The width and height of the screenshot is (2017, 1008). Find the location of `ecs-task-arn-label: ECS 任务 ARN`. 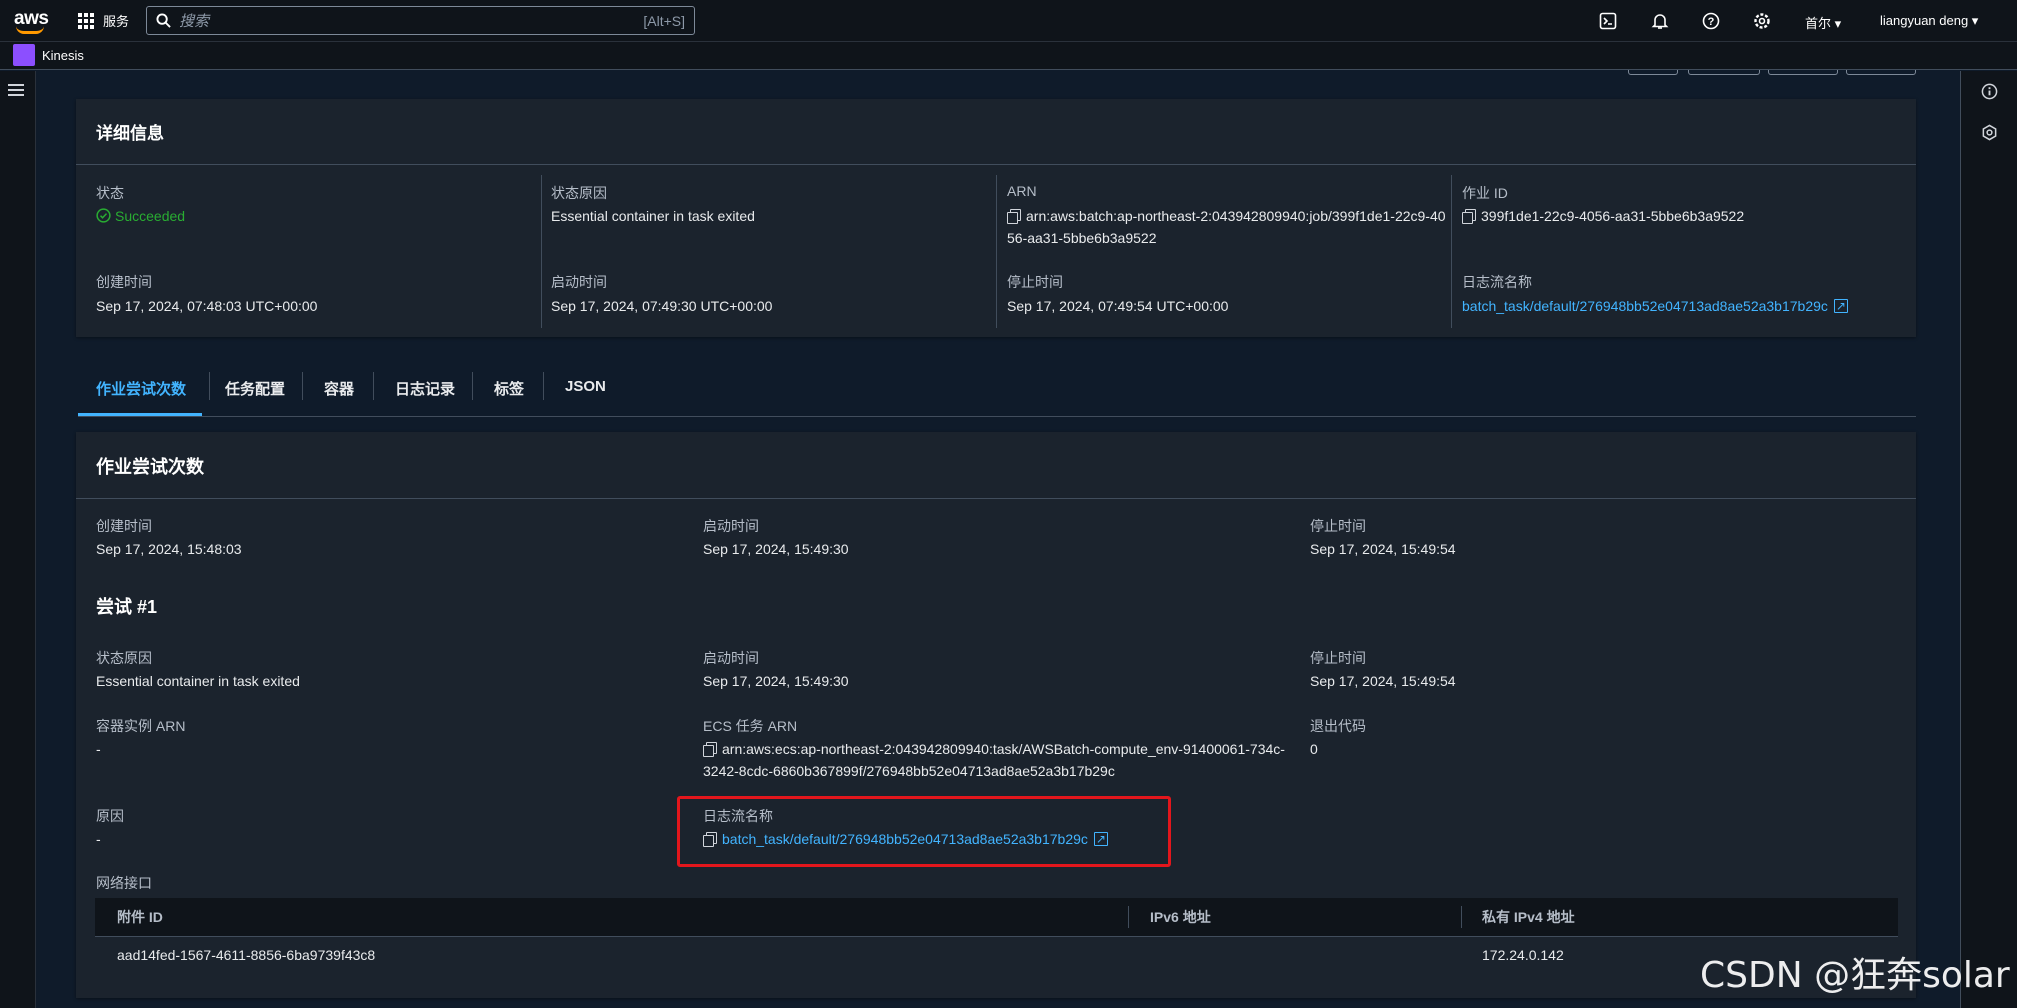

ecs-task-arn-label: ECS 任务 ARN is located at coordinates (750, 726).